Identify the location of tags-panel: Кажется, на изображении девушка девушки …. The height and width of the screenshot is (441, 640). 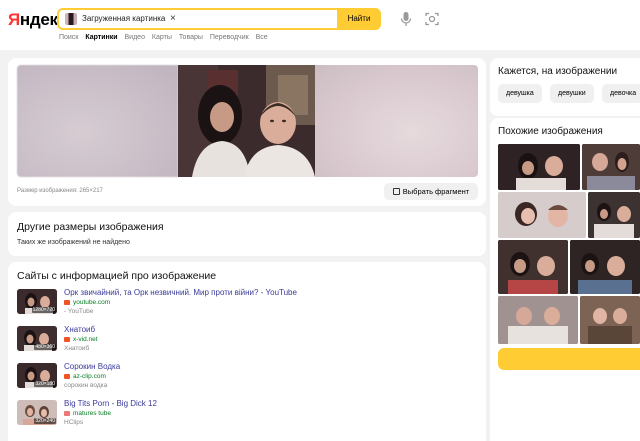
(565, 87).